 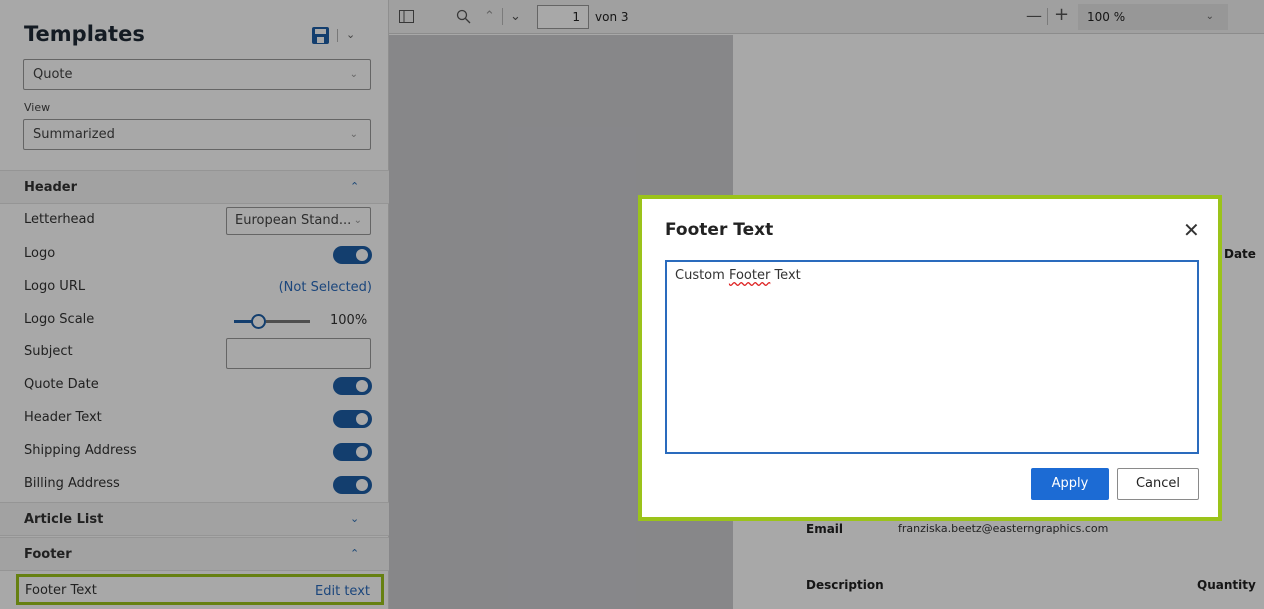 What do you see at coordinates (1191, 230) in the screenshot?
I see `close-icon: ✕` at bounding box center [1191, 230].